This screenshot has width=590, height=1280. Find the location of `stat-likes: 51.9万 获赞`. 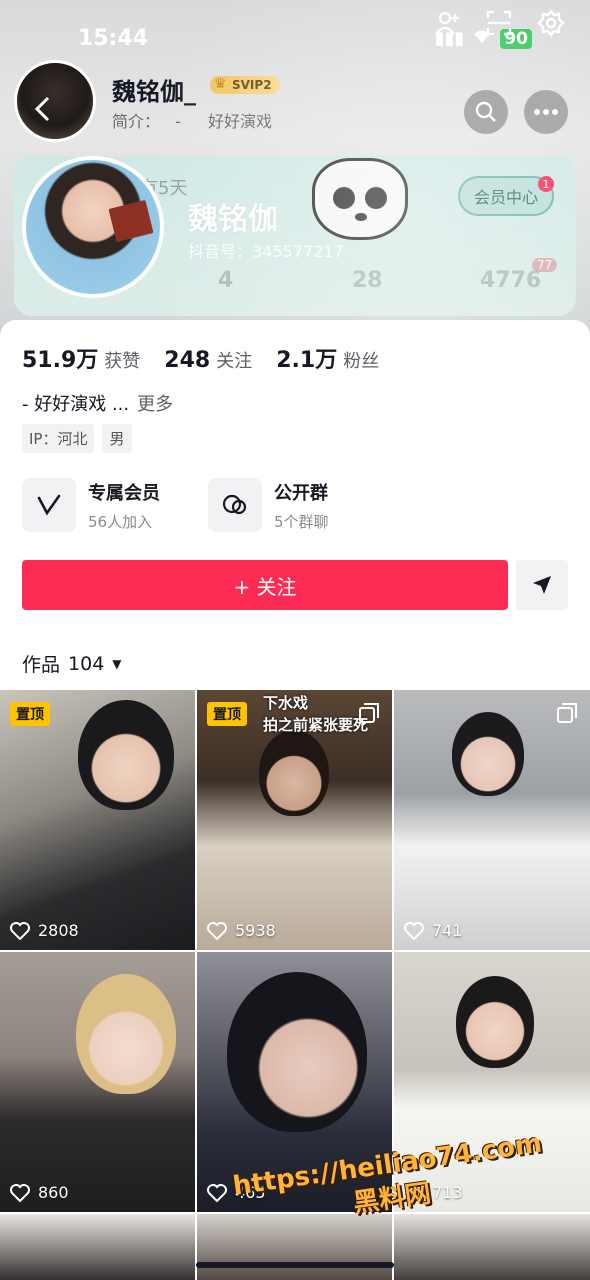

stat-likes: 51.9万 获赞 is located at coordinates (81, 358).